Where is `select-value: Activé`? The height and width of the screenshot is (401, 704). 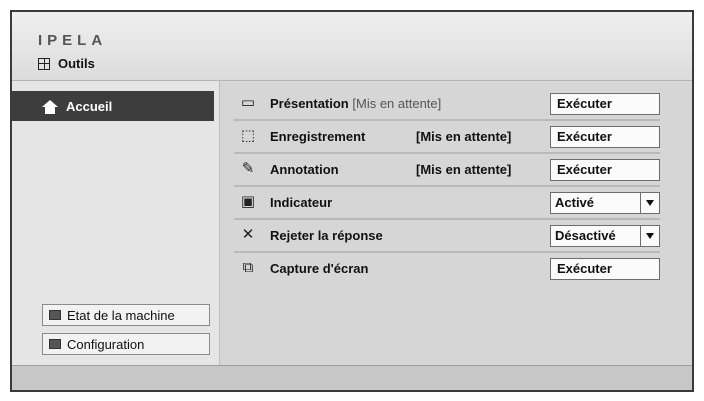
select-value: Activé is located at coordinates (575, 202).